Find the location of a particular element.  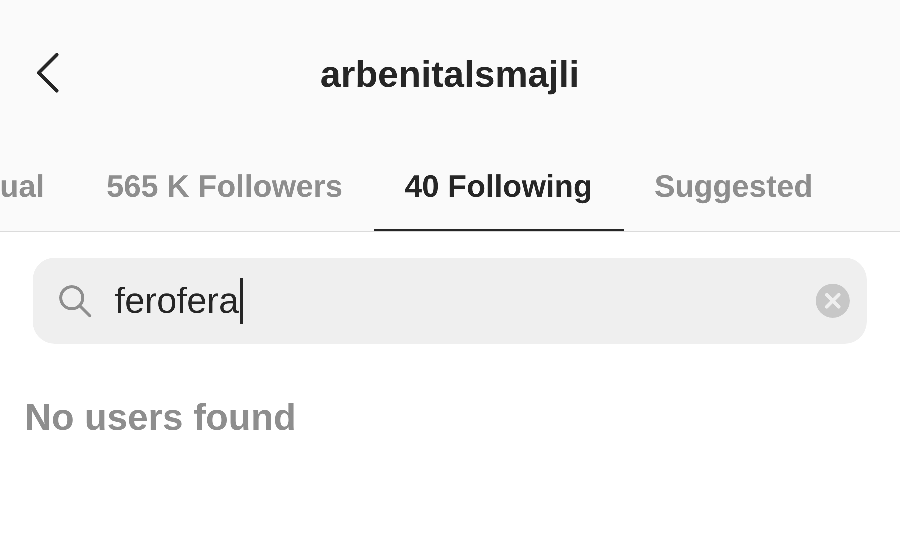

tab: 40 Following is located at coordinates (499, 188).